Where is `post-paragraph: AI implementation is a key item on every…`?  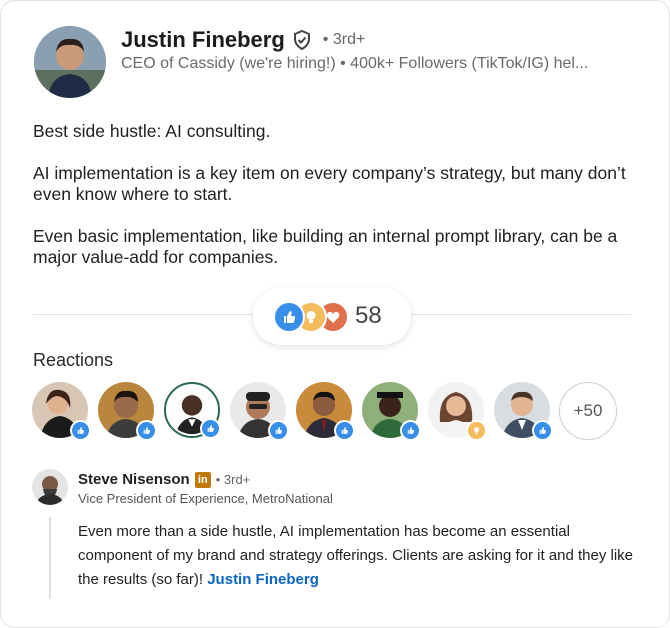
post-paragraph: AI implementation is a key item on every… is located at coordinates (329, 183).